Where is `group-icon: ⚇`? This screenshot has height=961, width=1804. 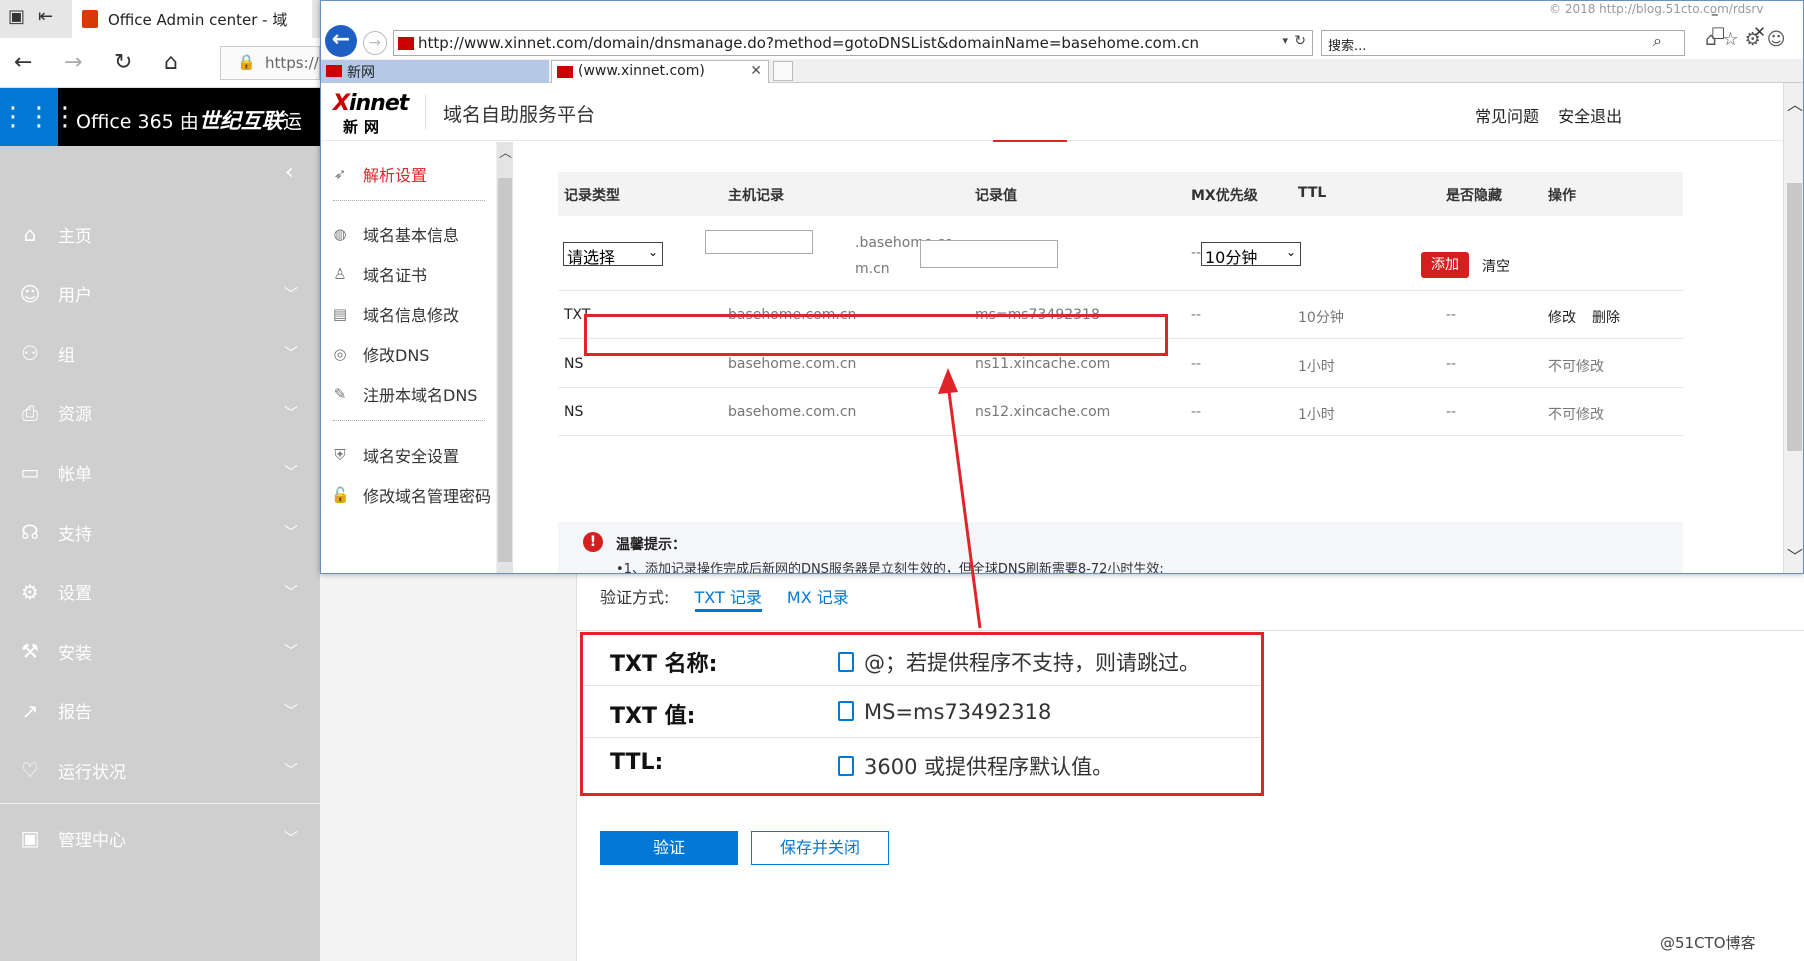 group-icon: ⚇ is located at coordinates (30, 353).